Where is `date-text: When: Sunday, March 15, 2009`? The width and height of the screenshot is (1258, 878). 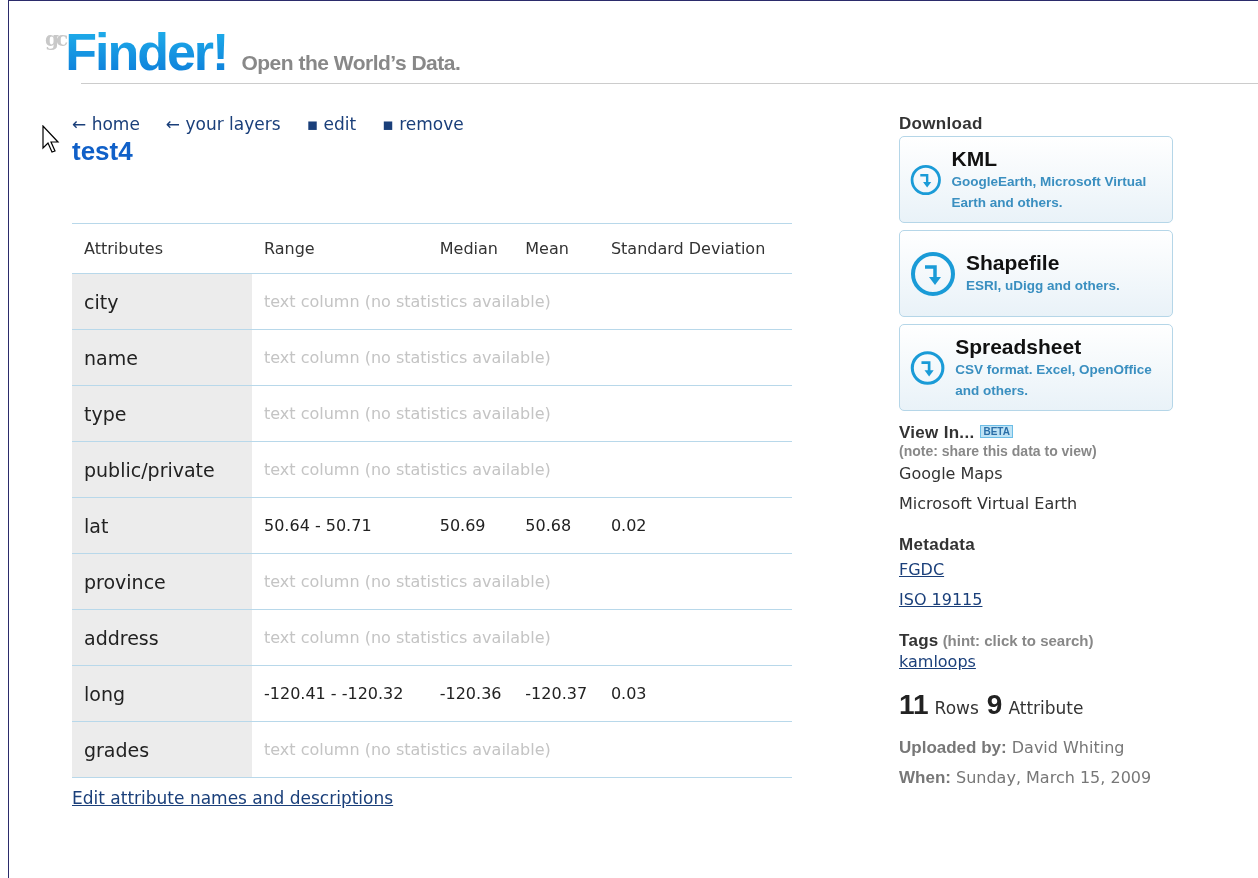 date-text: When: Sunday, March 15, 2009 is located at coordinates (1026, 778).